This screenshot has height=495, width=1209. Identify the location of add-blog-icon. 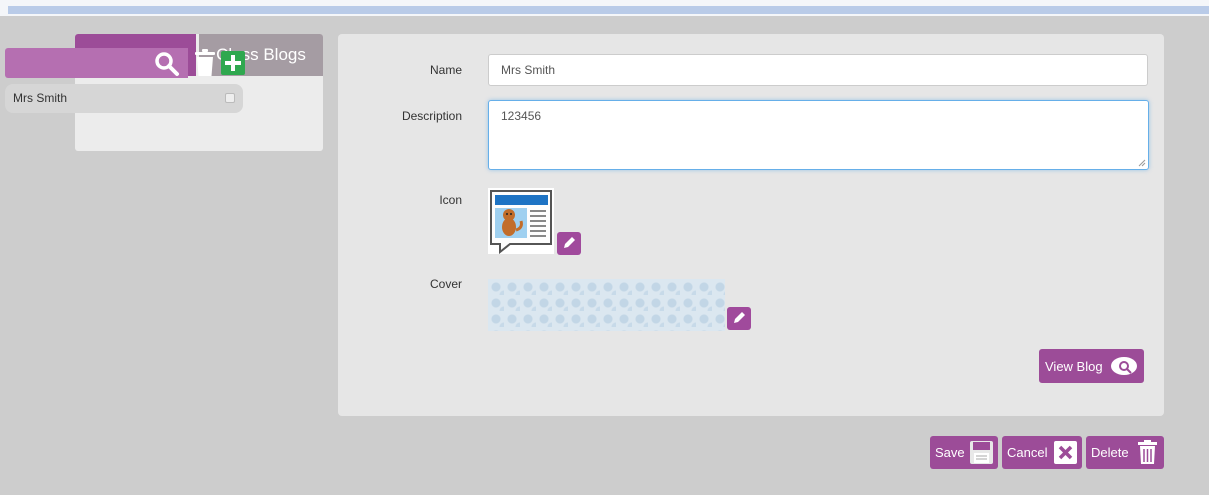
(233, 63).